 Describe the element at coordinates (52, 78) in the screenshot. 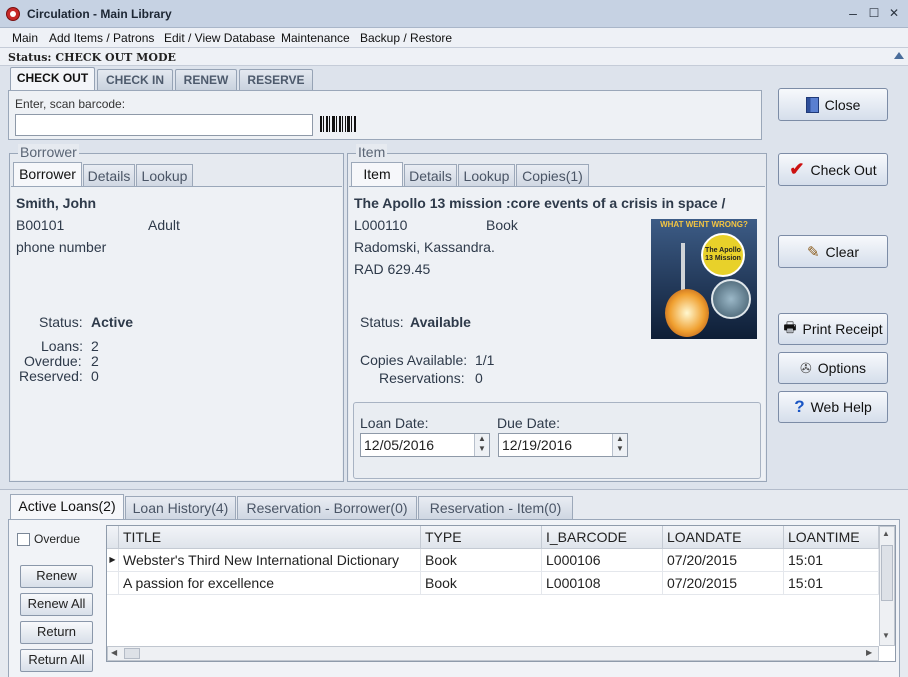

I see `tab-check-out: CHECK OUT` at that location.